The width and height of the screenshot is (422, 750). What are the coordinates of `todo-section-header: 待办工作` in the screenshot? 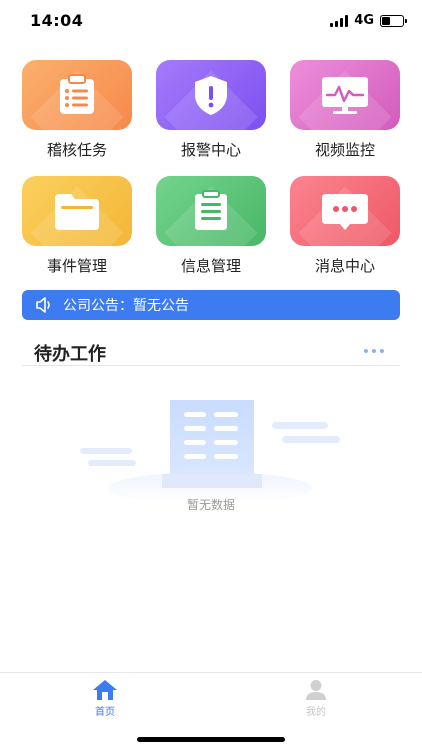 It's located at (211, 352).